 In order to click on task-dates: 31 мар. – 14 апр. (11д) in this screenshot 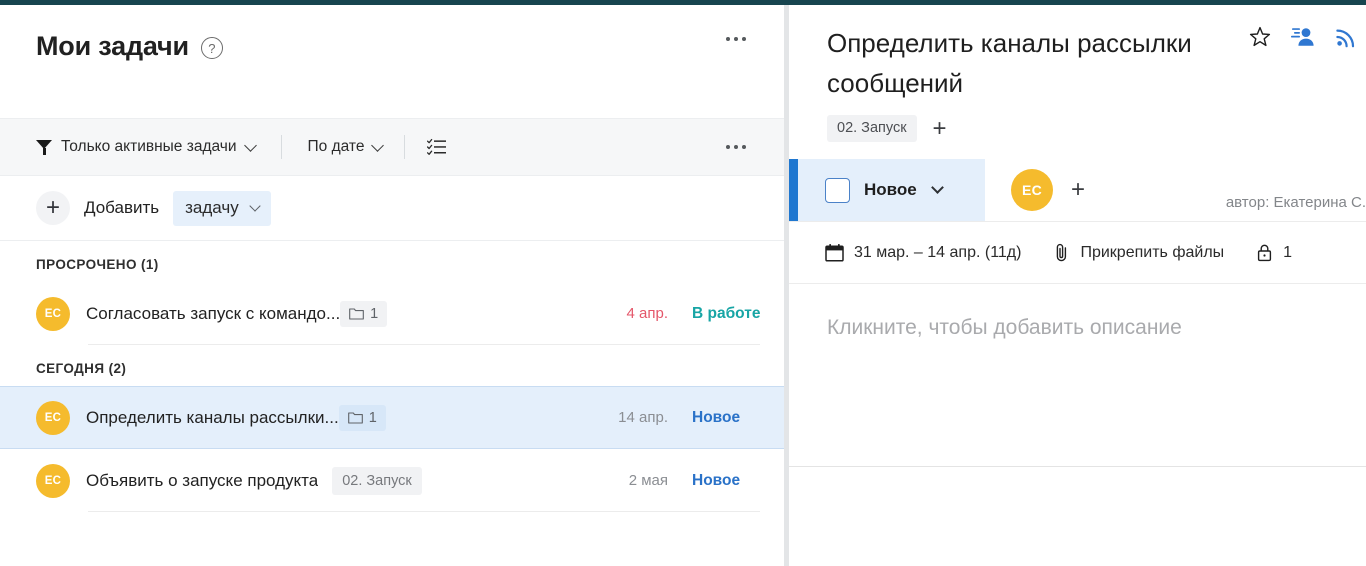, I will do `click(923, 252)`.